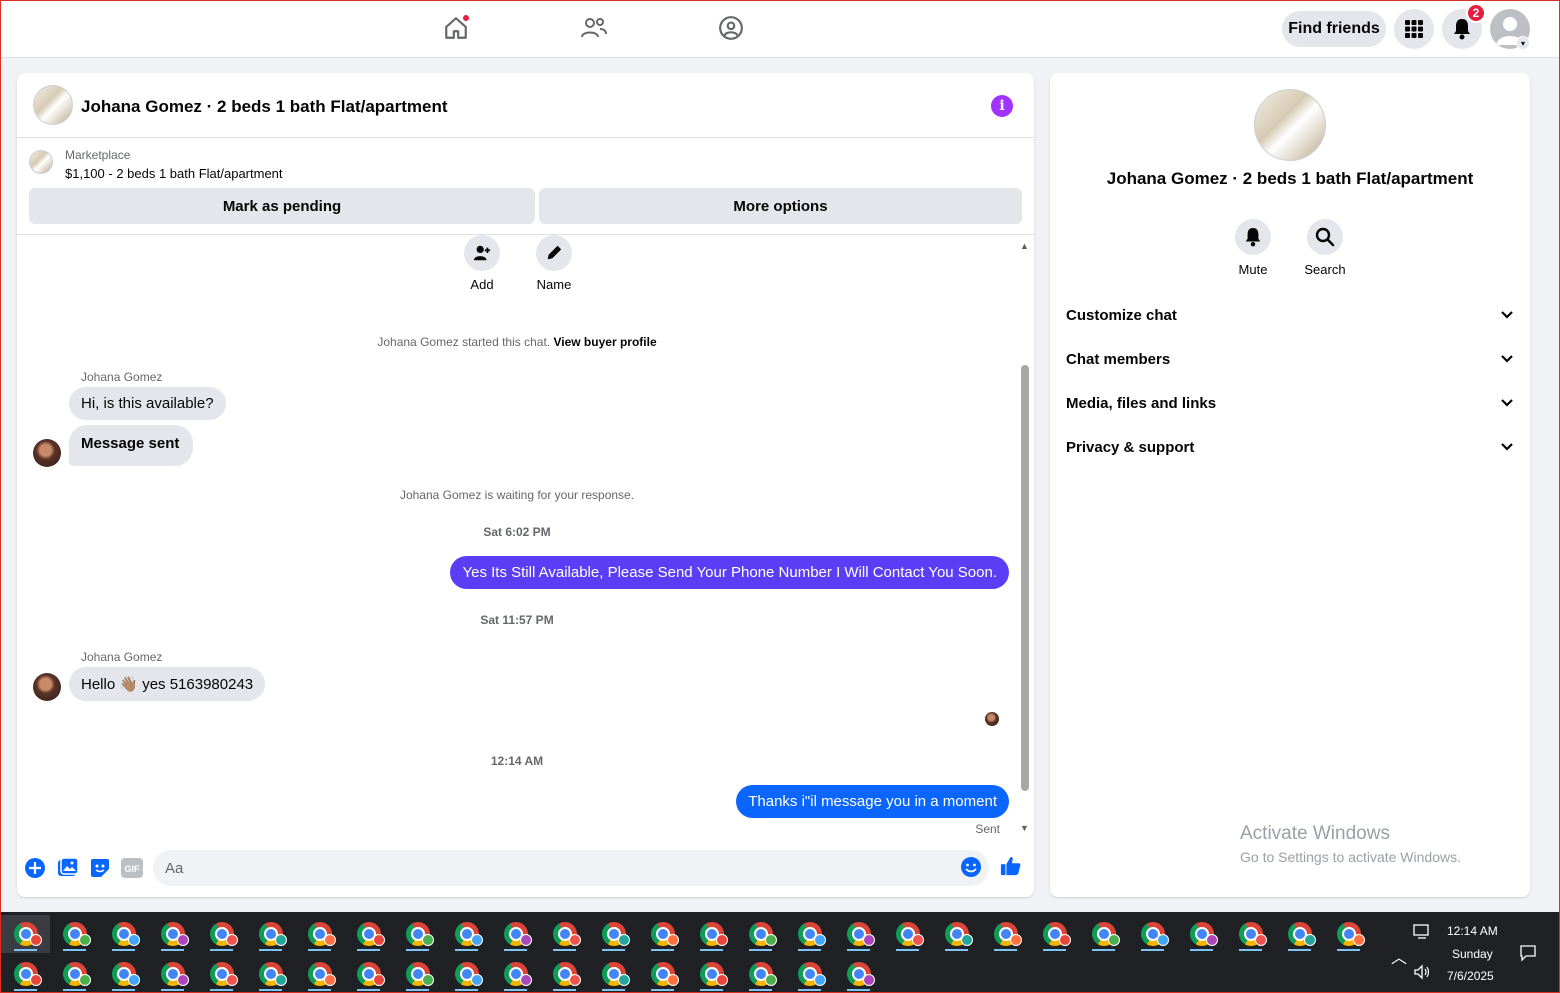 Image resolution: width=1560 pixels, height=993 pixels. What do you see at coordinates (571, 868) in the screenshot?
I see `message-input` at bounding box center [571, 868].